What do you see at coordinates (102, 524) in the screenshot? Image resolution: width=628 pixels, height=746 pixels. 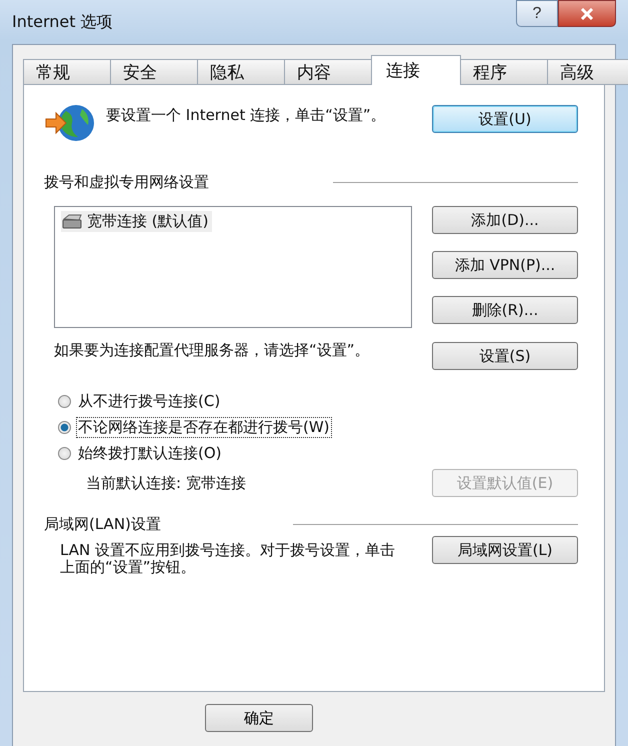 I see `section-heading: 局域网(LAN)设置` at bounding box center [102, 524].